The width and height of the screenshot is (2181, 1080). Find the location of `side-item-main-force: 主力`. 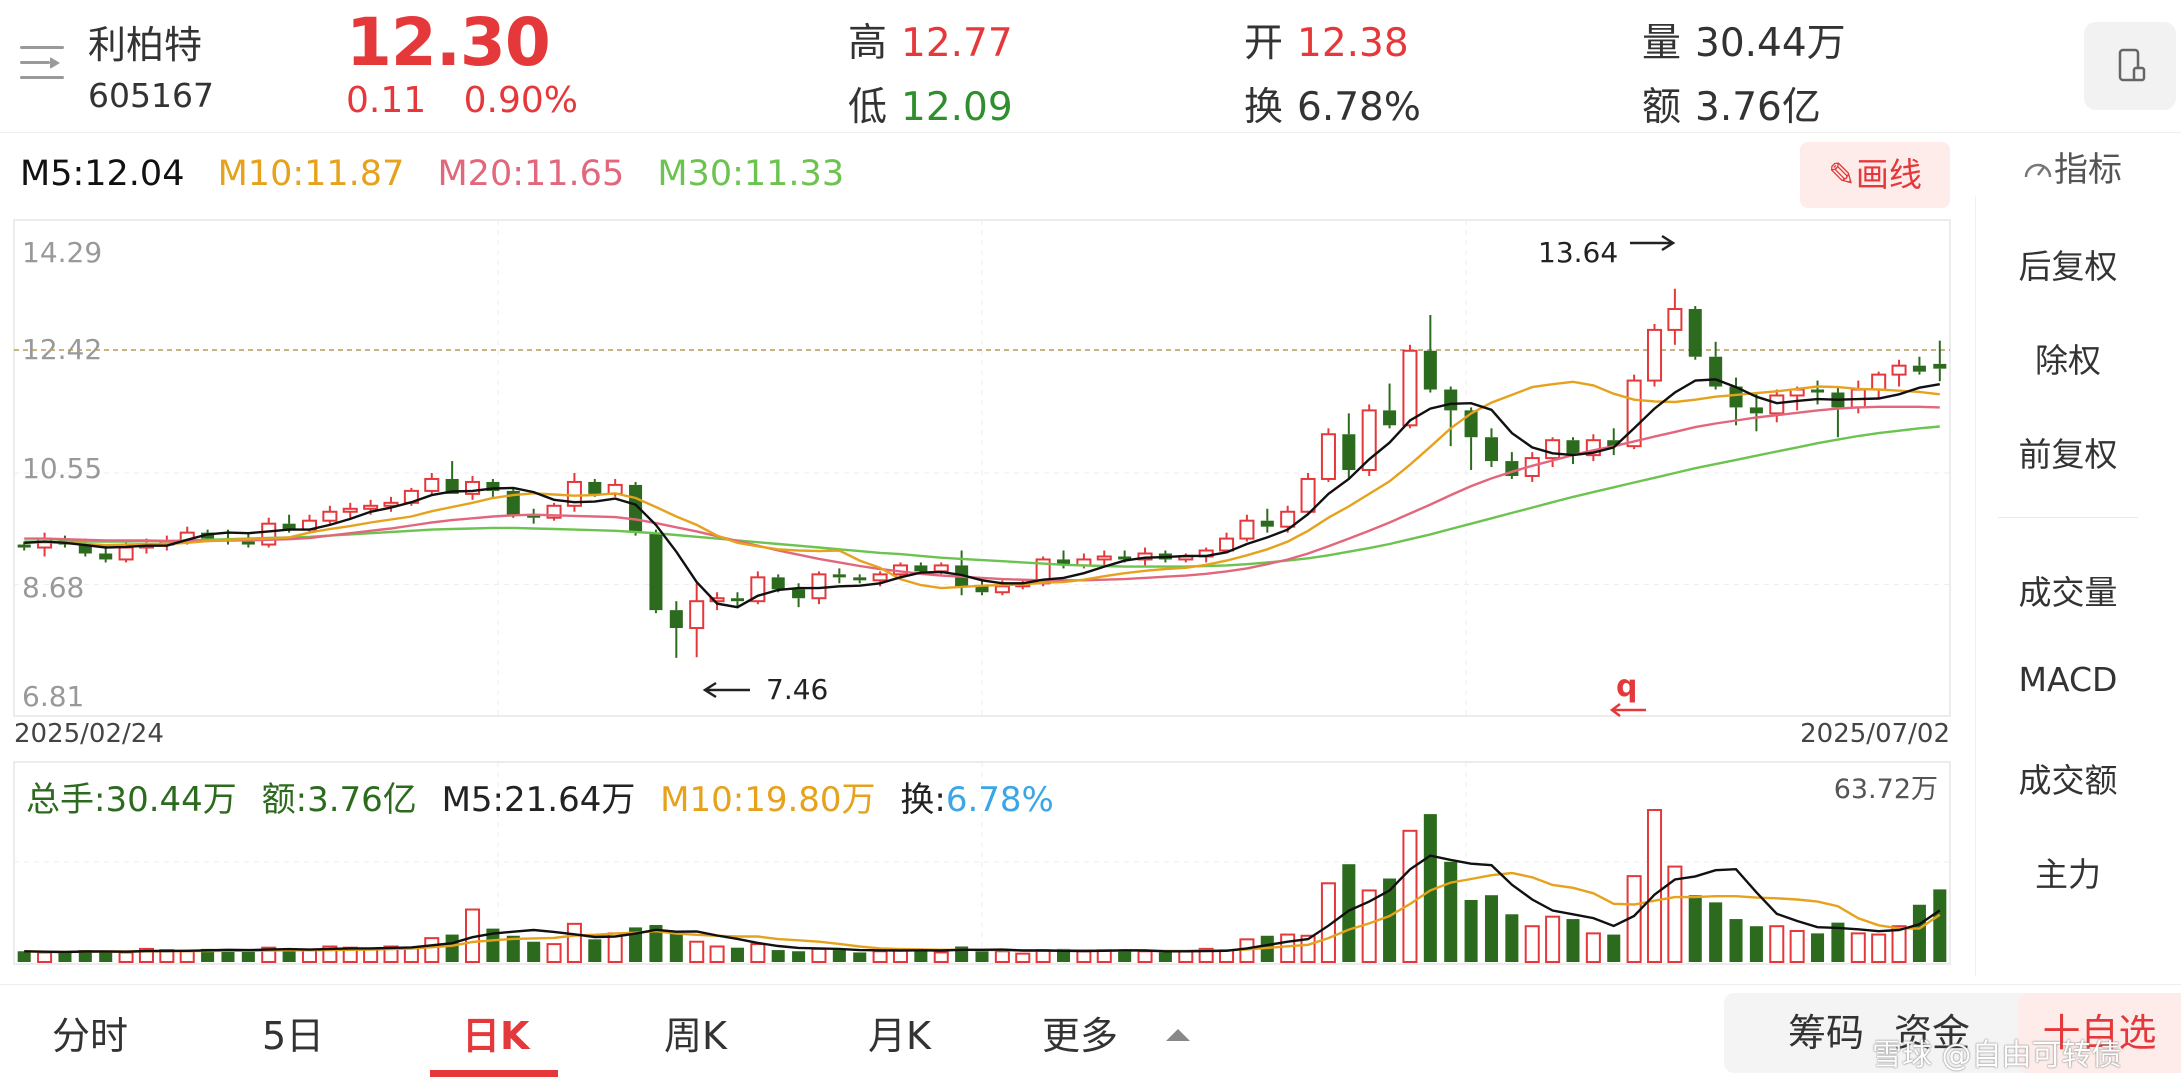

side-item-main-force: 主力 is located at coordinates (2068, 872).